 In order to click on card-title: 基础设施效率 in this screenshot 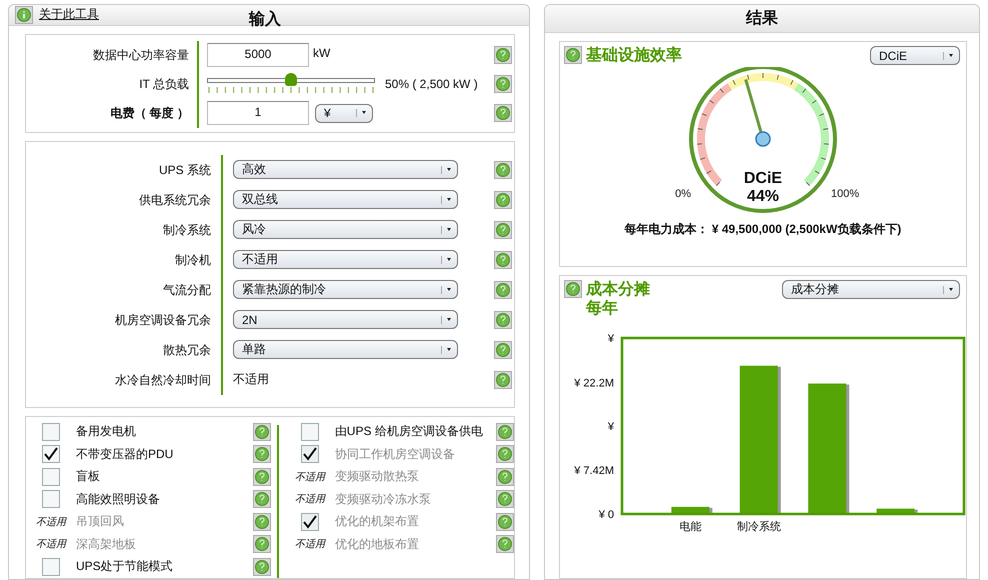, I will do `click(634, 55)`.